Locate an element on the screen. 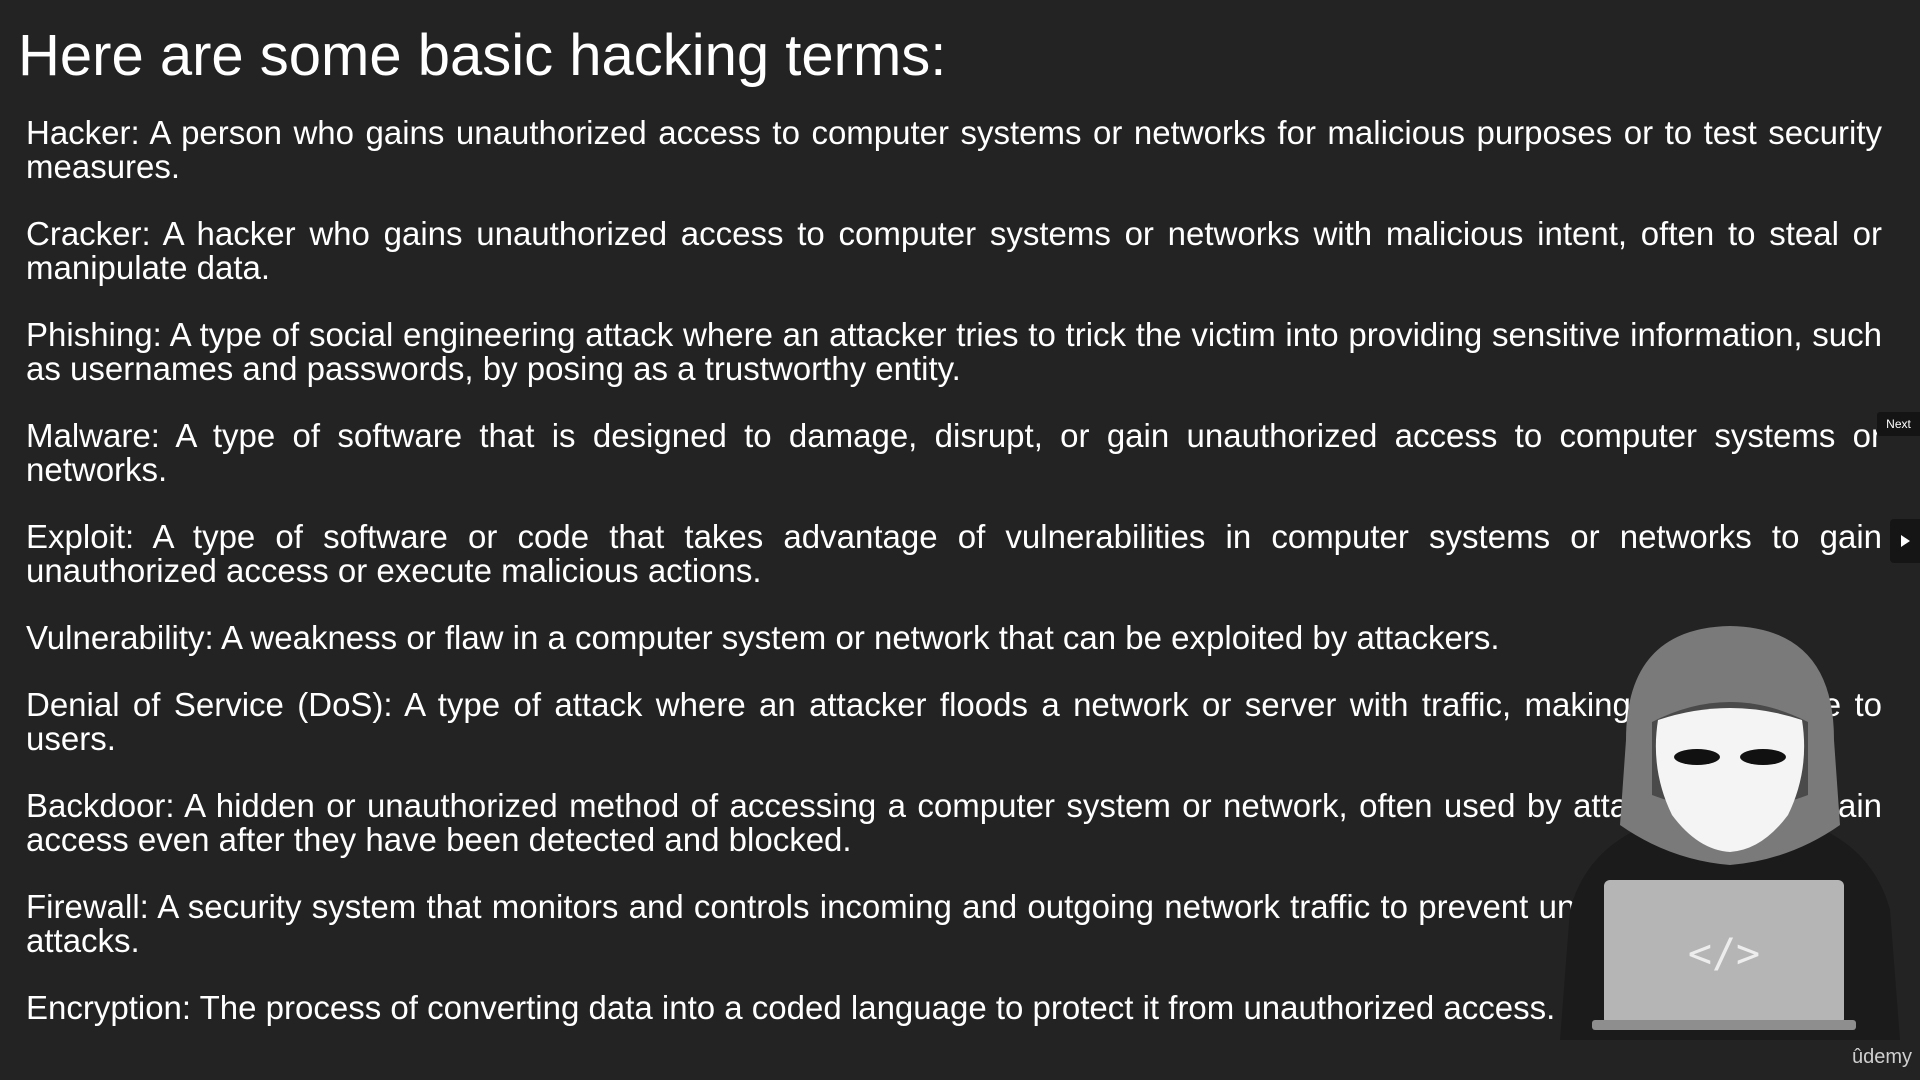  play-arrow-icon is located at coordinates (1905, 541).